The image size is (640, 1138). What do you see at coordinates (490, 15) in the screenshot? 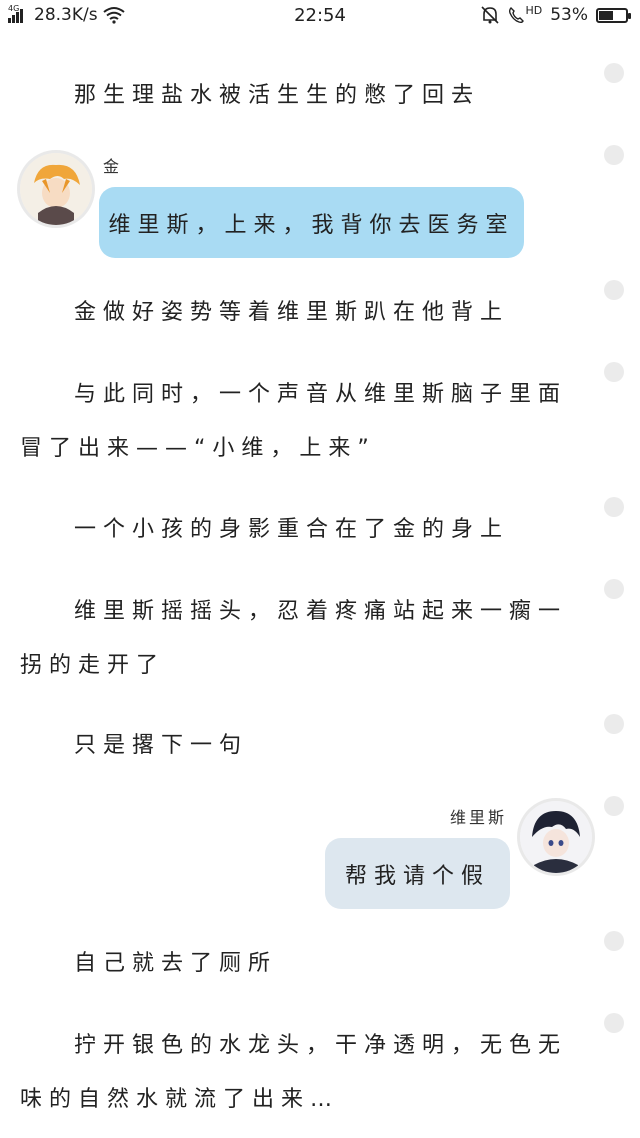
I see `mute-bell-icon` at bounding box center [490, 15].